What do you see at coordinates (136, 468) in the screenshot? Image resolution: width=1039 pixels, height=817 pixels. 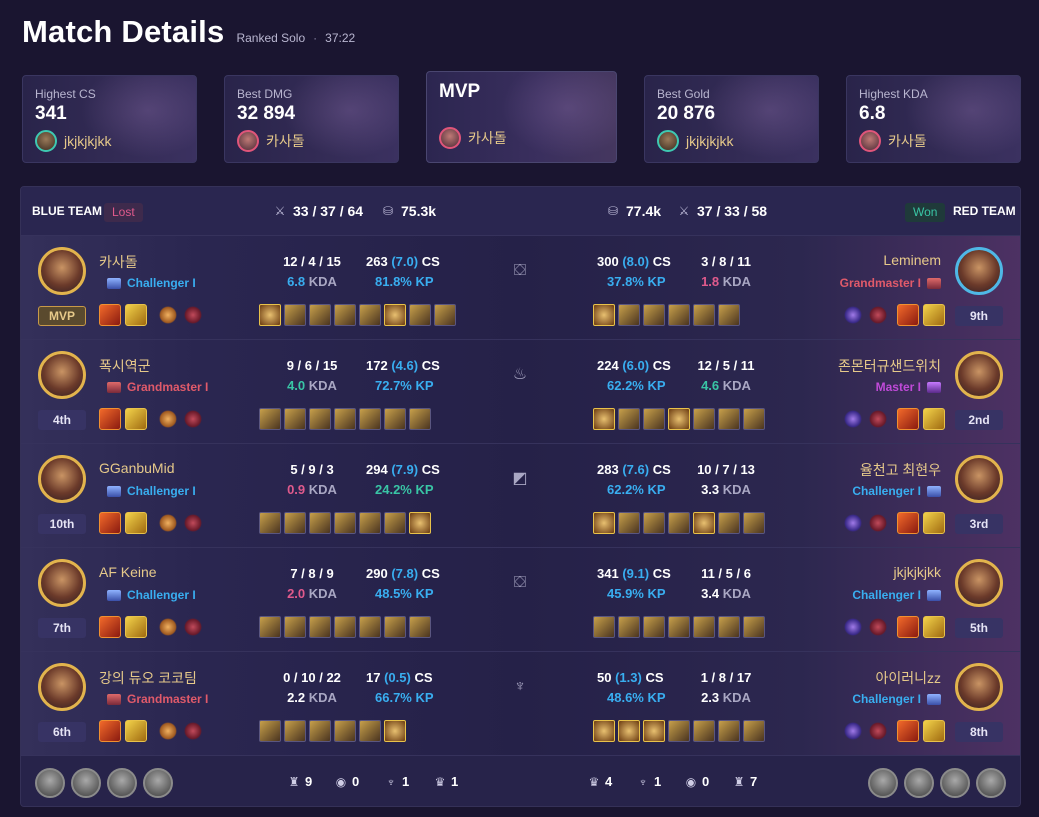 I see `summoner-name: GGanbuMid` at bounding box center [136, 468].